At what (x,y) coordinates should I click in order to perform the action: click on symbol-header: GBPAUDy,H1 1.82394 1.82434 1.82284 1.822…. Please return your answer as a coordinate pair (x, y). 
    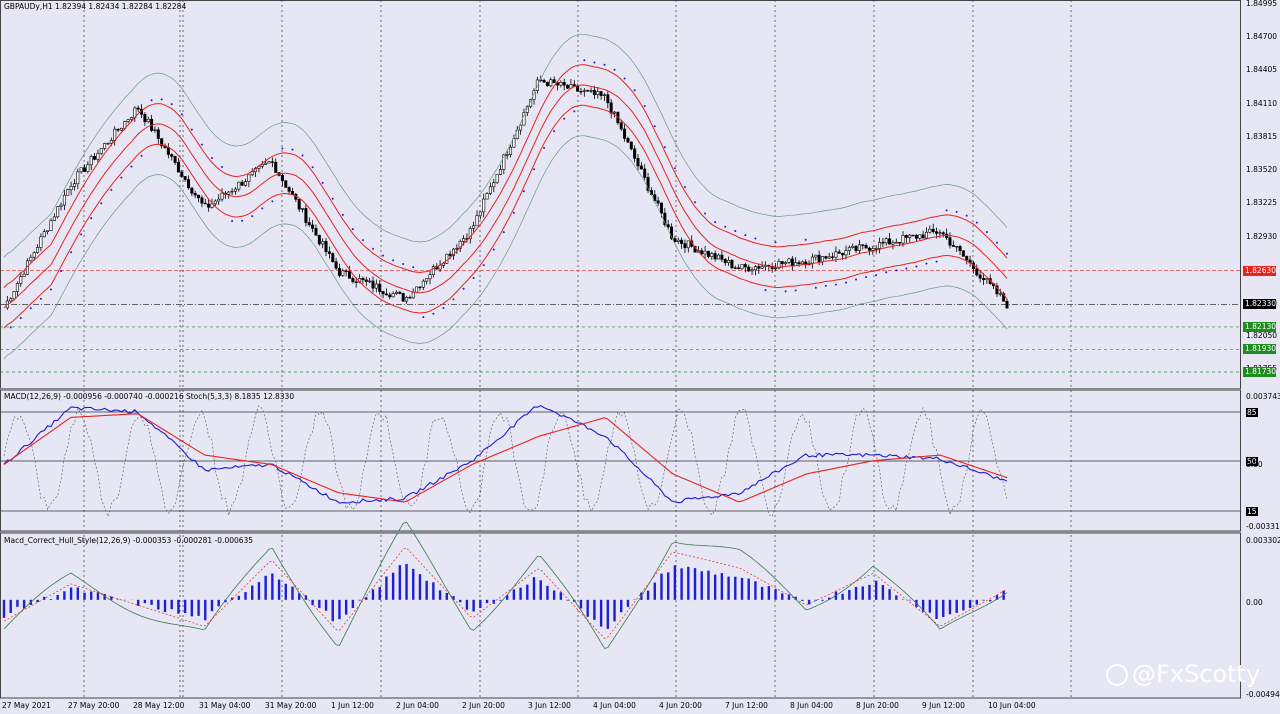
    Looking at the image, I should click on (95, 6).